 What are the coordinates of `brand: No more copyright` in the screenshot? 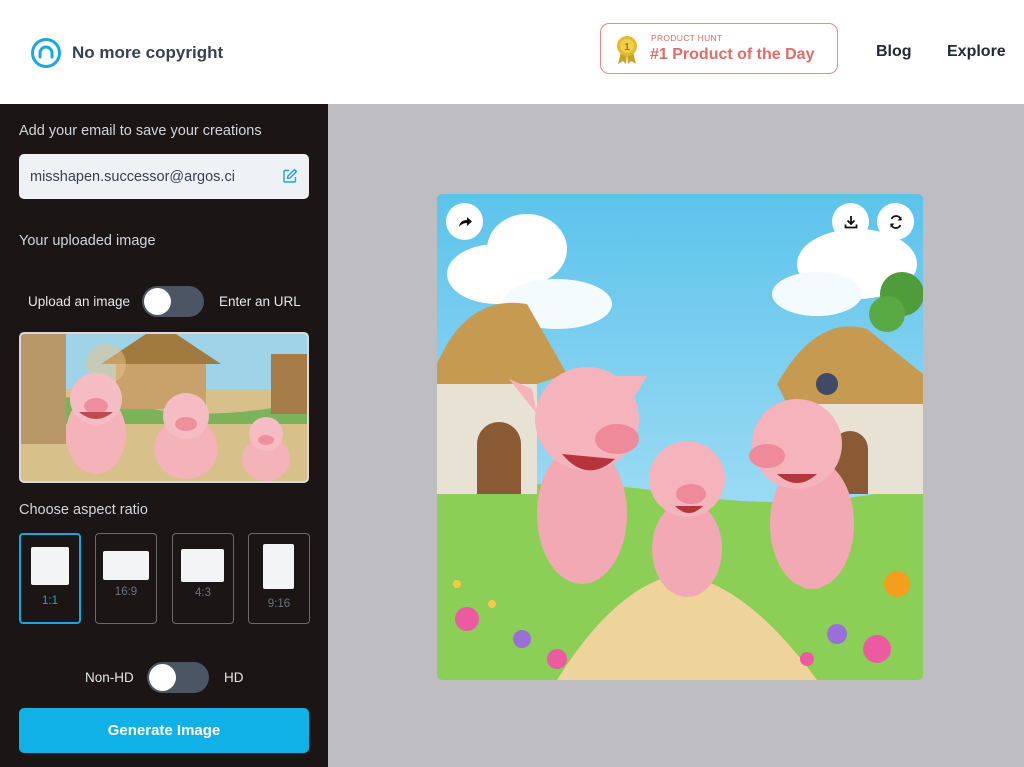 It's located at (126, 53).